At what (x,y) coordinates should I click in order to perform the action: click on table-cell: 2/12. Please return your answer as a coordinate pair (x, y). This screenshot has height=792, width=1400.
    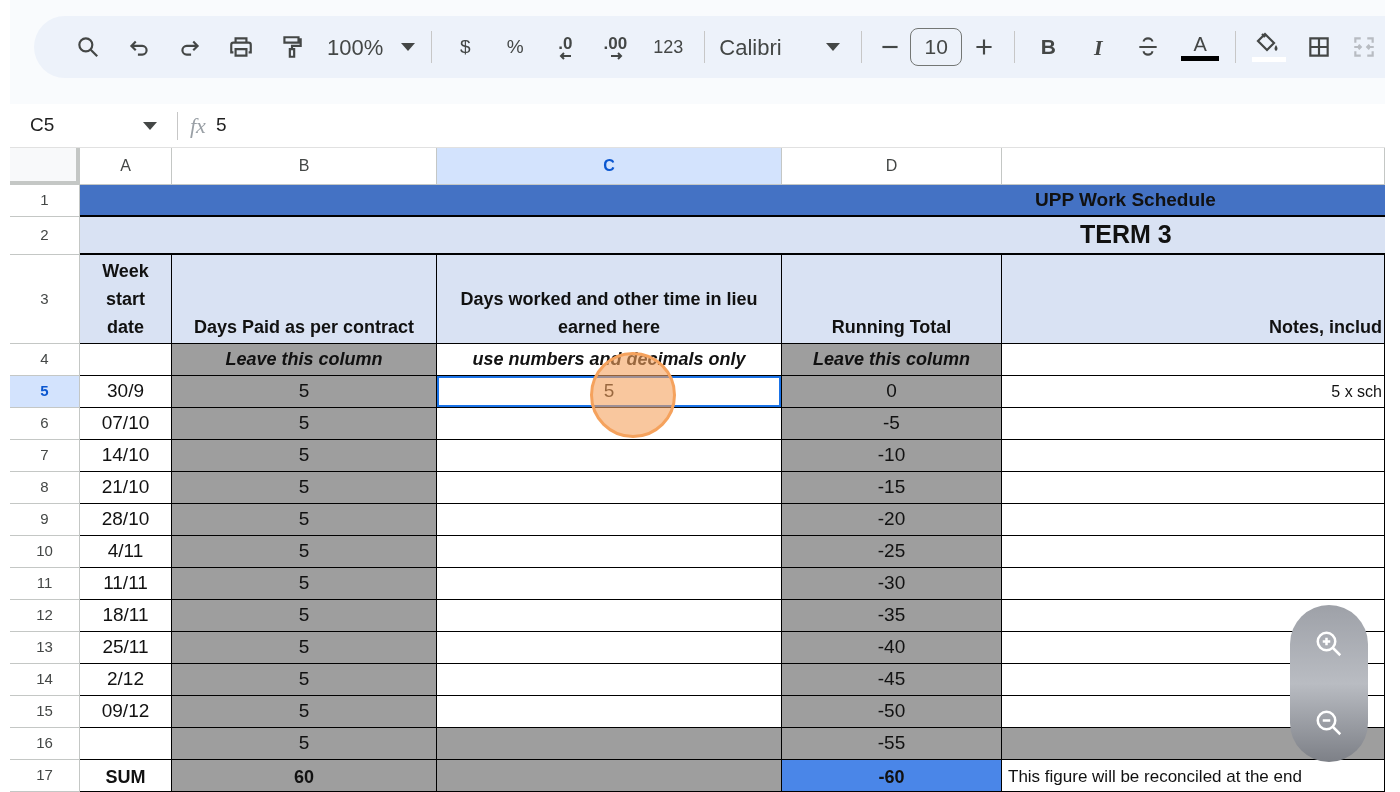
    Looking at the image, I should click on (126, 680).